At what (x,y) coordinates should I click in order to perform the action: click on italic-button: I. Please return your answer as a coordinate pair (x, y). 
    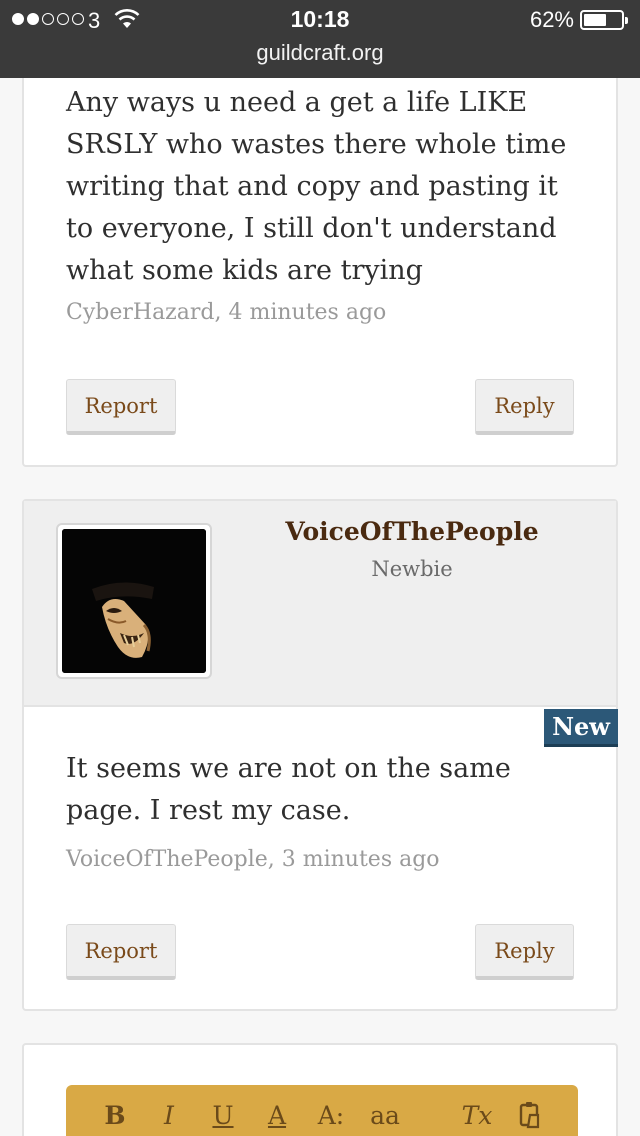
    Looking at the image, I should click on (169, 1115).